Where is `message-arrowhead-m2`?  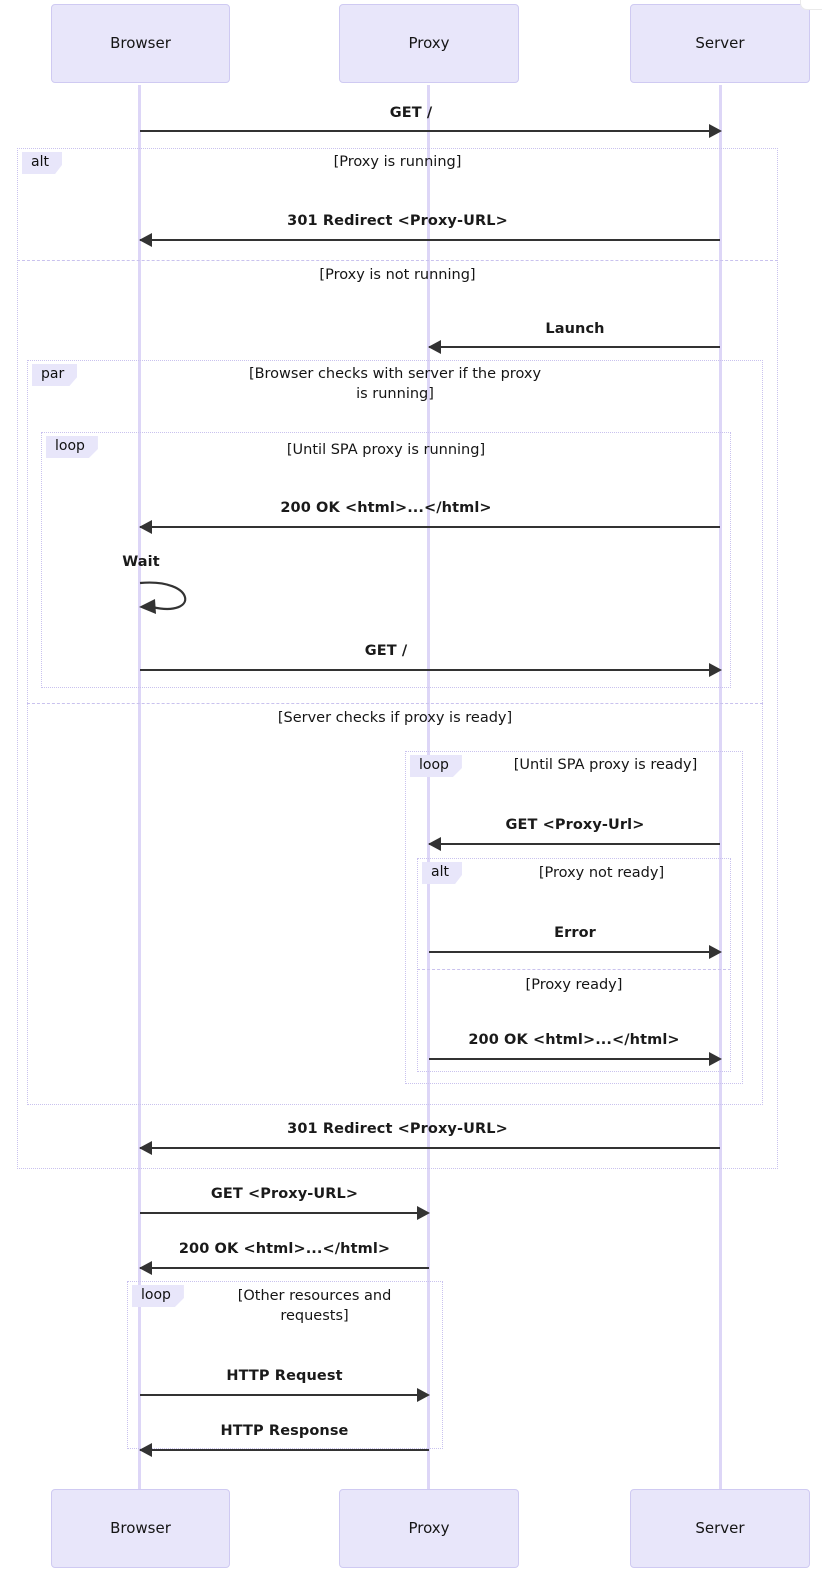 message-arrowhead-m2 is located at coordinates (145, 240).